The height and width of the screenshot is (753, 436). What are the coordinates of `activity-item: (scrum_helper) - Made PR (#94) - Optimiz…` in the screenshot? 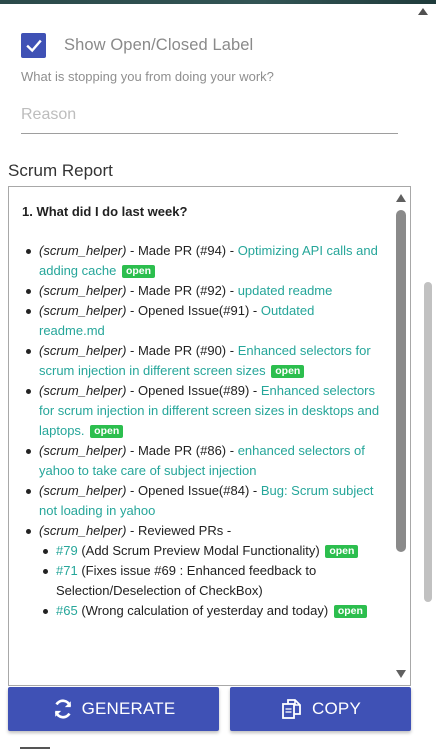 It's located at (202, 261).